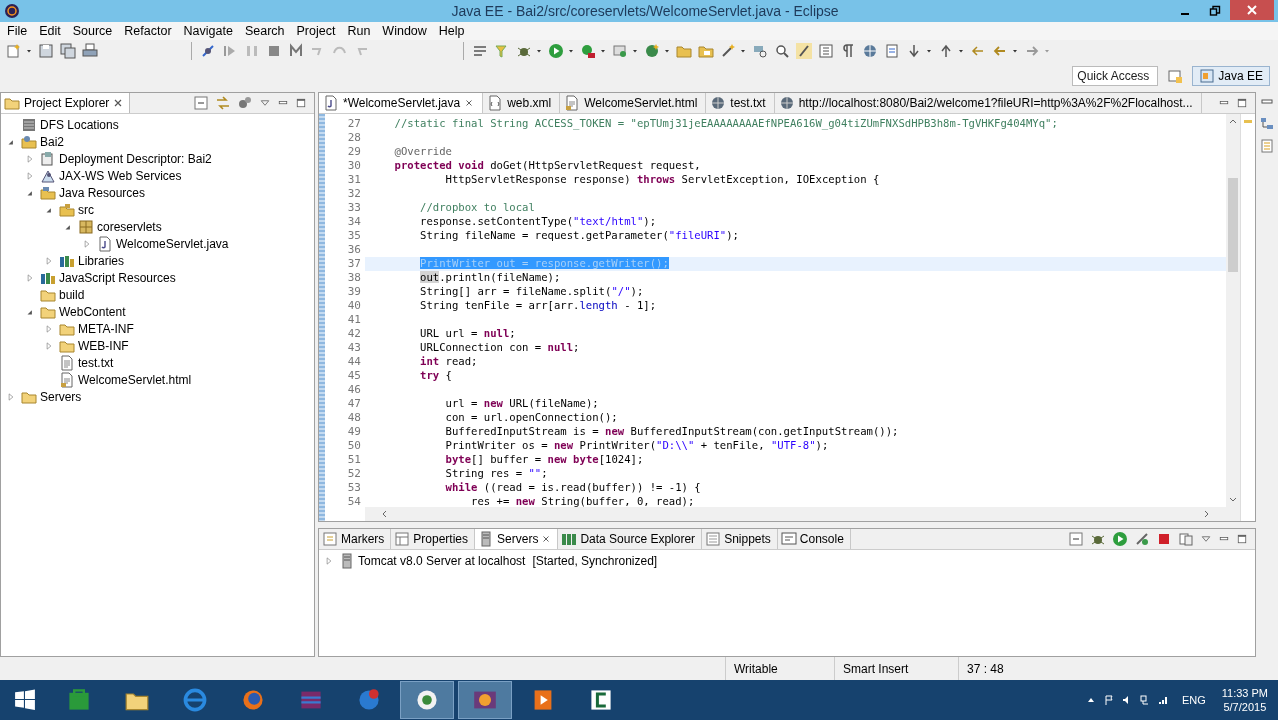 Image resolution: width=1278 pixels, height=720 pixels. I want to click on link-editor-icon, so click(223, 103).